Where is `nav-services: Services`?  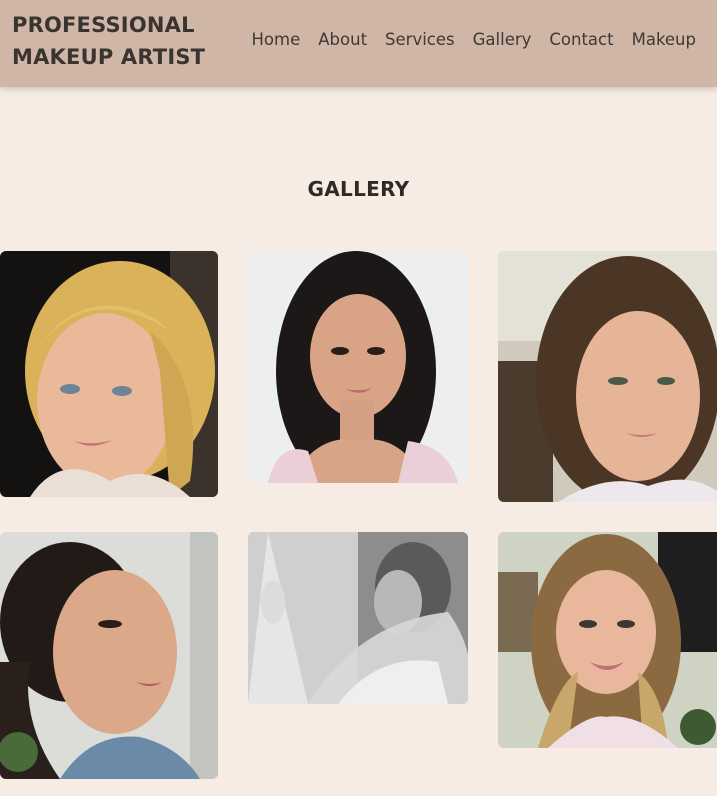
nav-services: Services is located at coordinates (420, 39).